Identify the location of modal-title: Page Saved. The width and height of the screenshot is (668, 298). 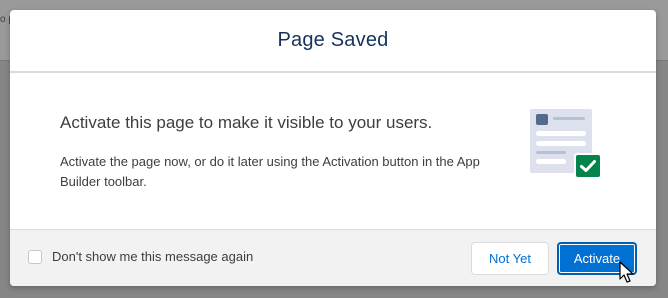
(333, 40).